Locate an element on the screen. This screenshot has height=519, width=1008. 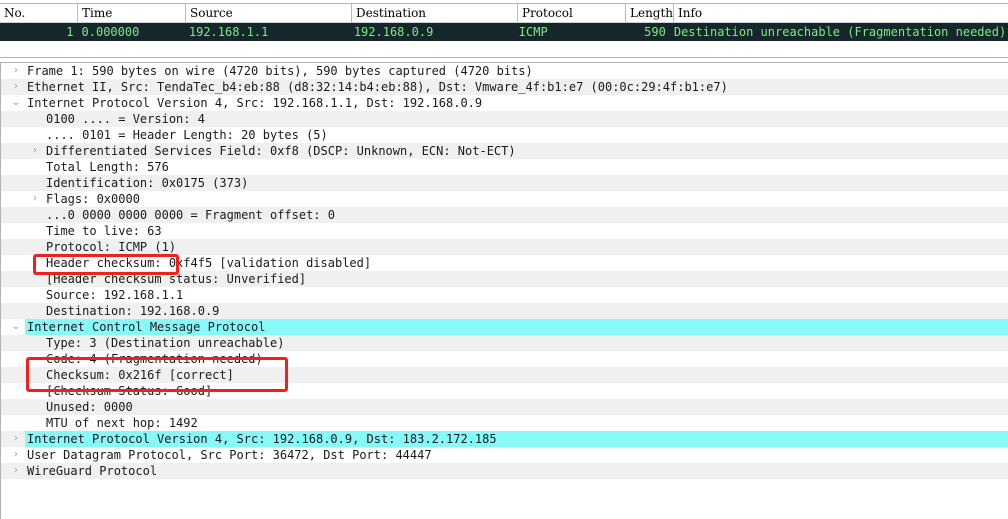
tree-row-label: .... 0101 = Header Length: 20 bytes (5) is located at coordinates (187, 135).